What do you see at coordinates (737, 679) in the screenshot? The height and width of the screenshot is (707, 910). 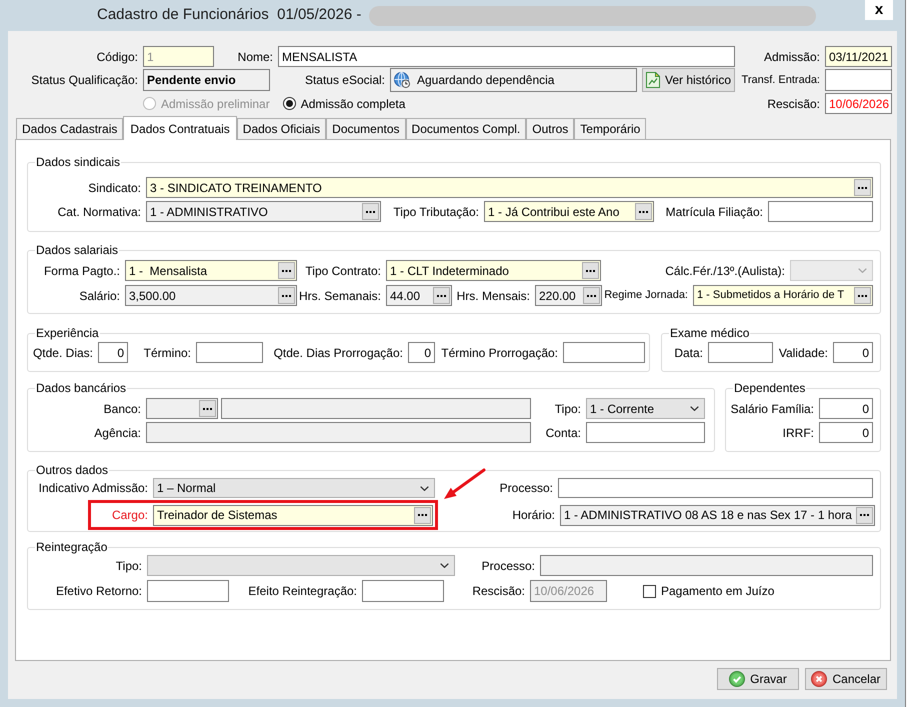 I see `check-icon` at bounding box center [737, 679].